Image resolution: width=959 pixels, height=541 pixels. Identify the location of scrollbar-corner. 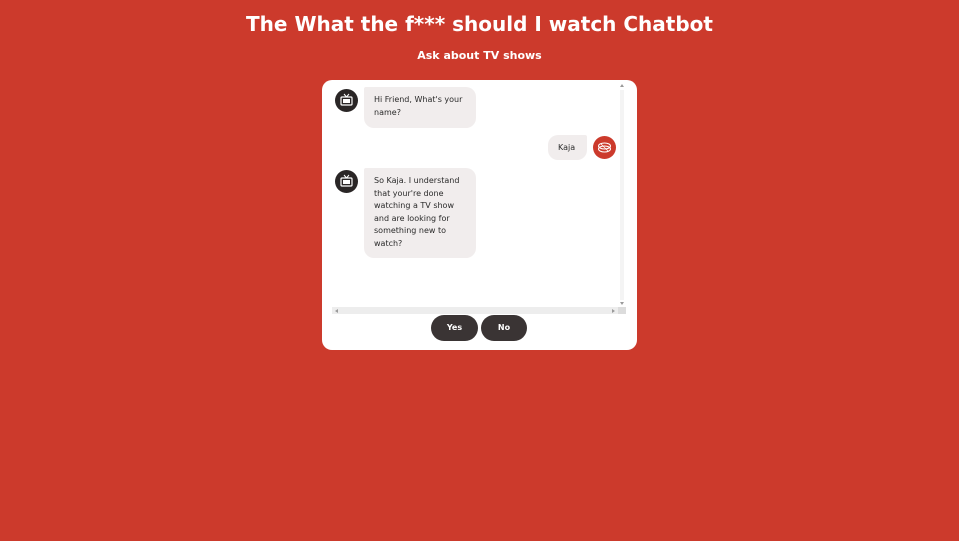
(622, 310).